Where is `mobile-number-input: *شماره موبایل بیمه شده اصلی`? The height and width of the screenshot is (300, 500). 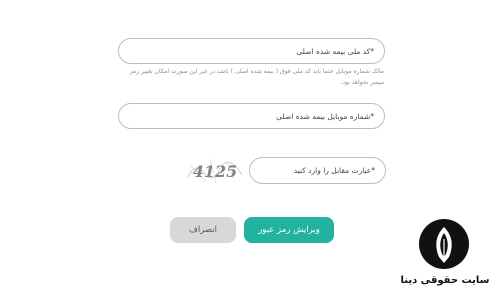
mobile-number-input: *شماره موبایل بیمه شده اصلی is located at coordinates (251, 116).